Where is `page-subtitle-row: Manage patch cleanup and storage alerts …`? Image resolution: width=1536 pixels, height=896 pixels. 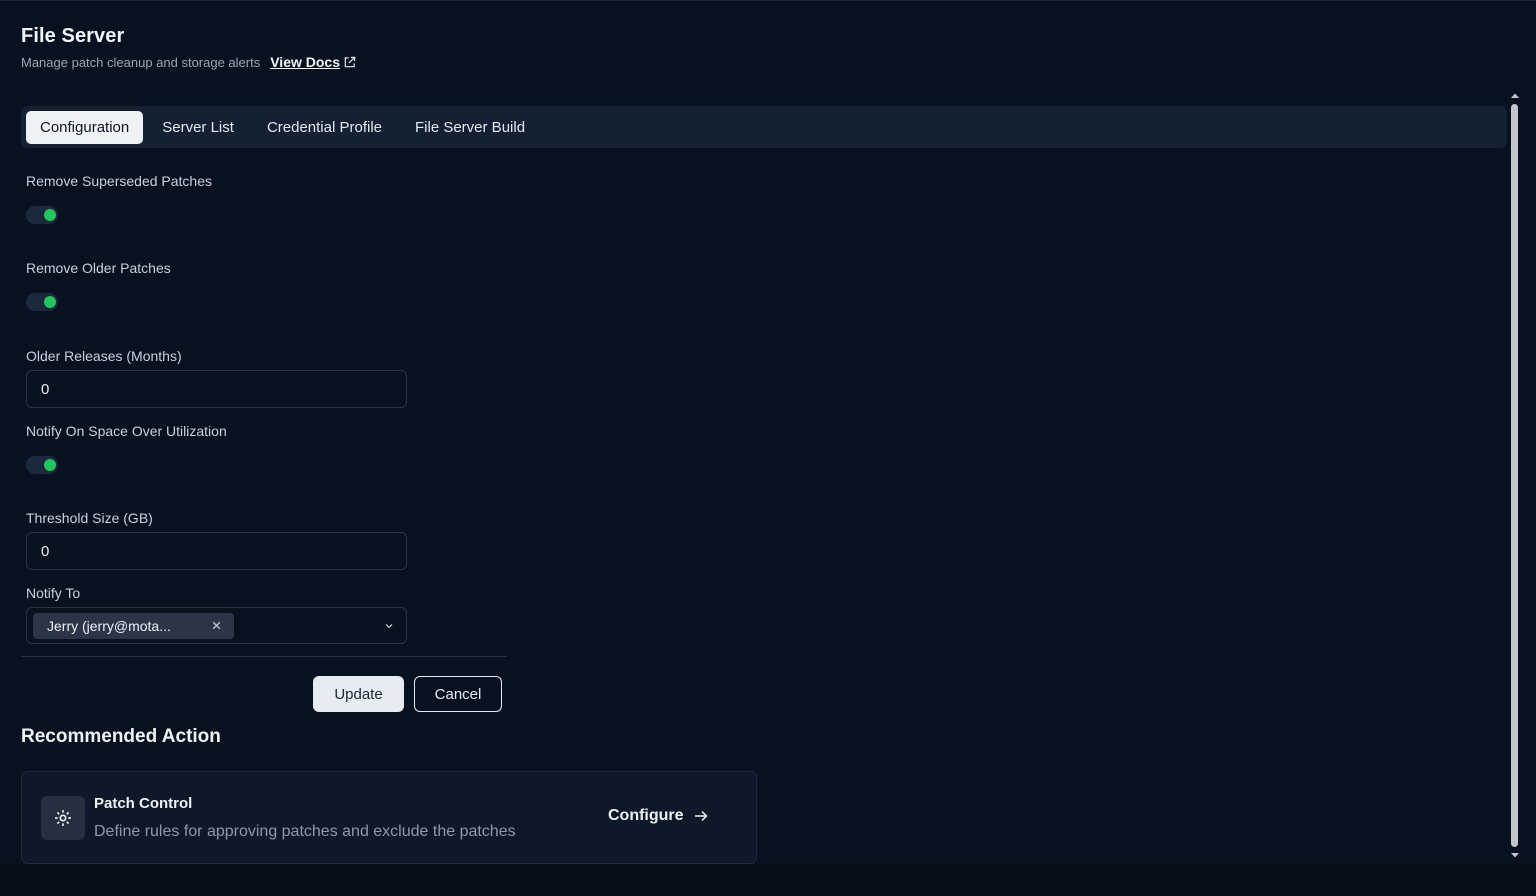
page-subtitle-row: Manage patch cleanup and storage alerts … is located at coordinates (188, 62).